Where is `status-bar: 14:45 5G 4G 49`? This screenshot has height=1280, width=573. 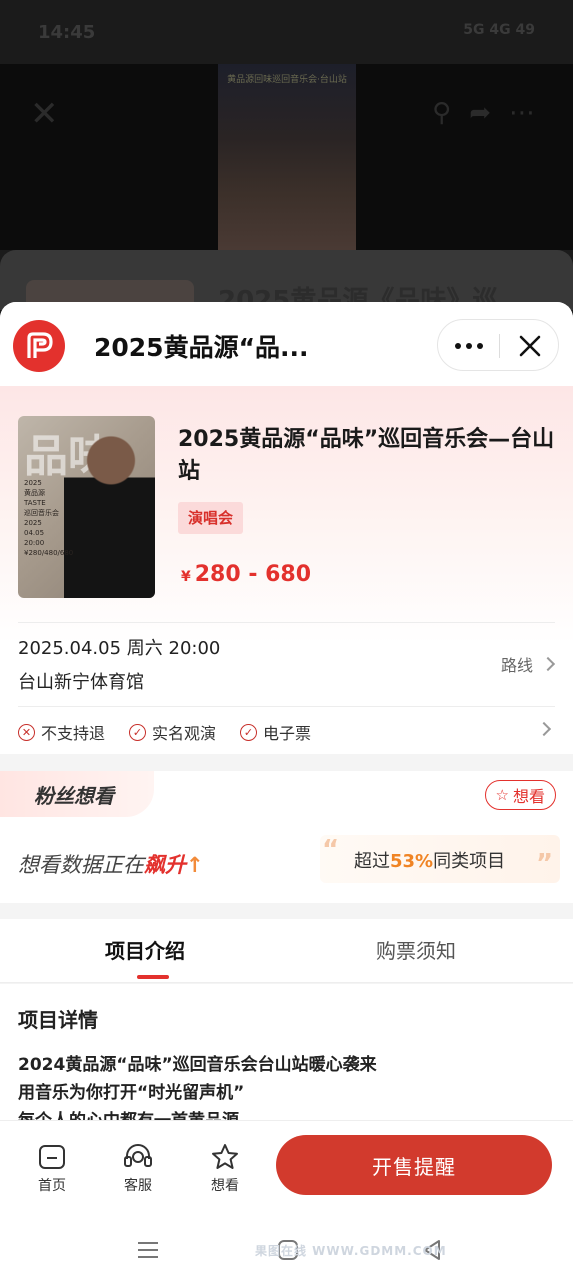
status-bar: 14:45 5G 4G 49 is located at coordinates (286, 32).